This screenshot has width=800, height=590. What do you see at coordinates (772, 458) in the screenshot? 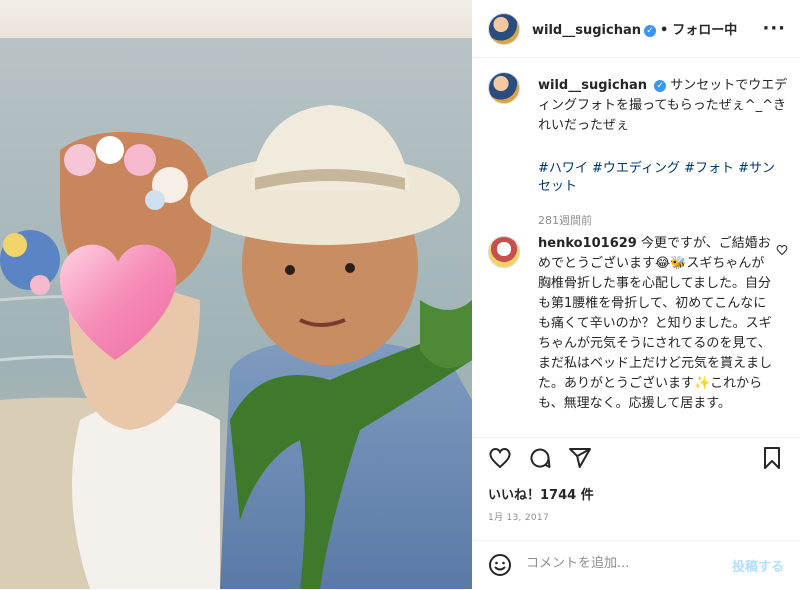
I see `save-bookmark-icon` at bounding box center [772, 458].